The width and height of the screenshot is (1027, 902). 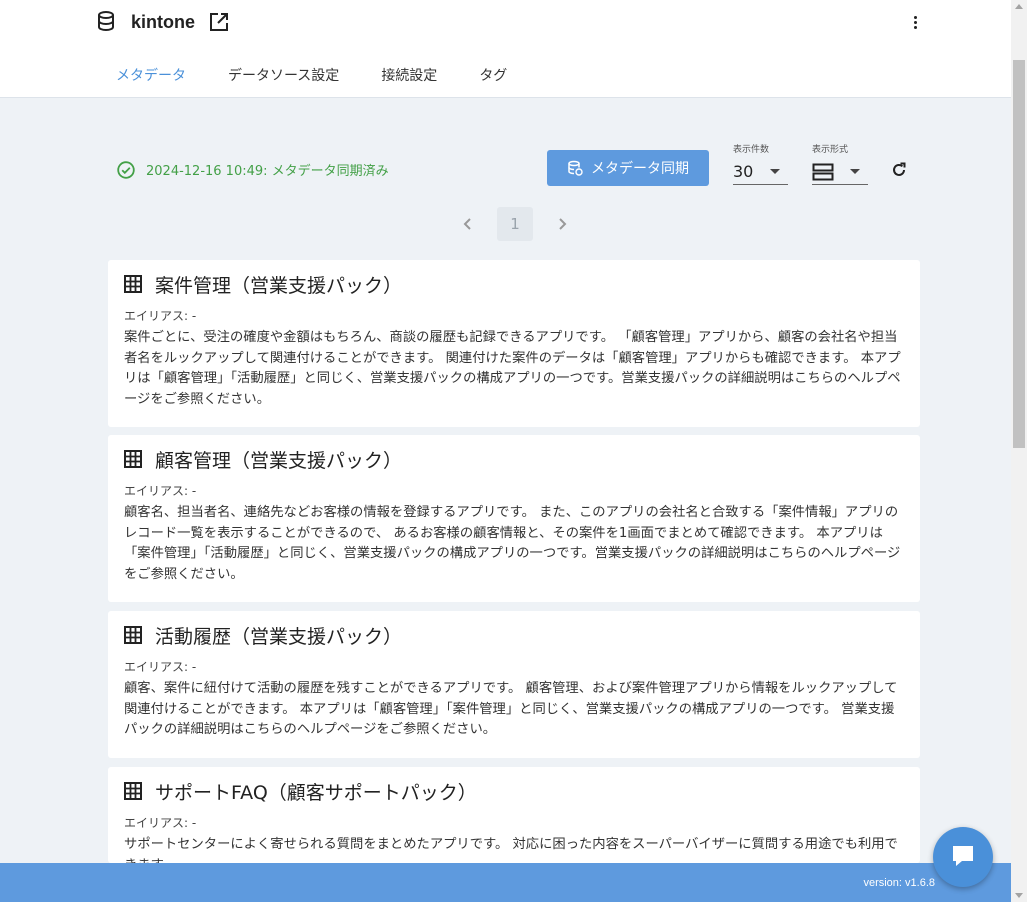 I want to click on open-external-icon, so click(x=219, y=22).